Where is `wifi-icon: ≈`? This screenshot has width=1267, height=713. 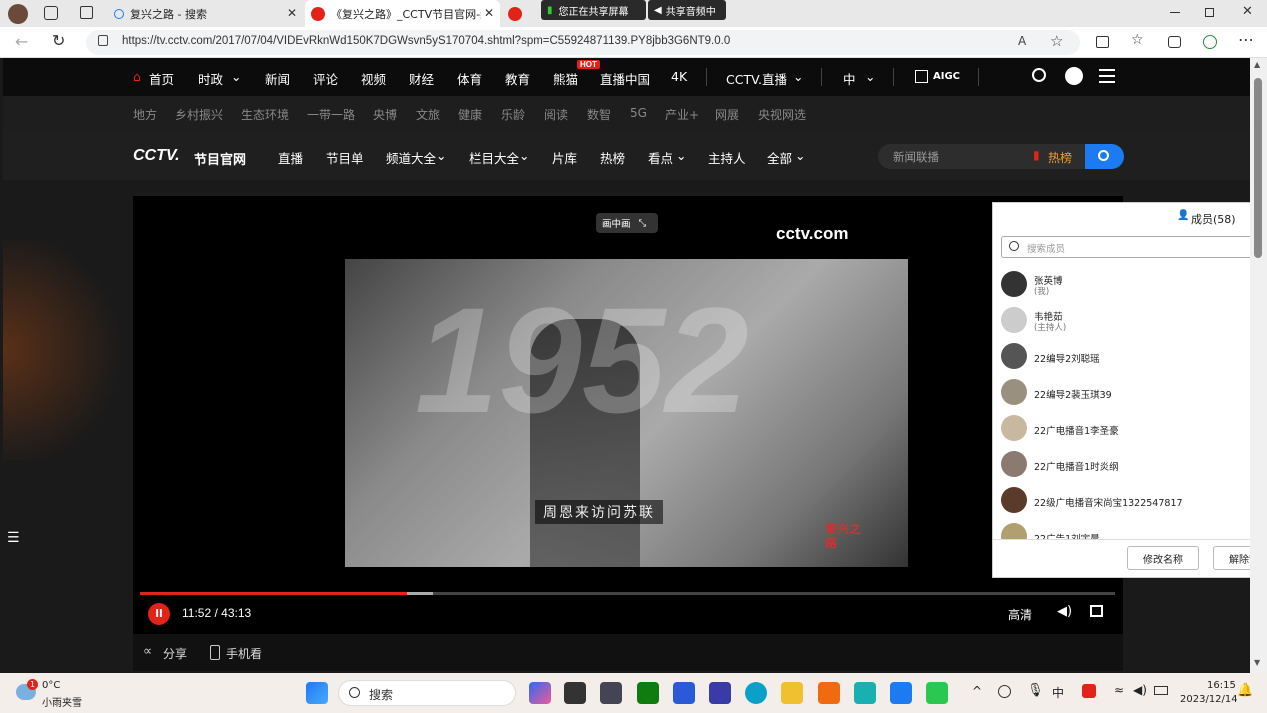
wifi-icon: ≈ is located at coordinates (1119, 690).